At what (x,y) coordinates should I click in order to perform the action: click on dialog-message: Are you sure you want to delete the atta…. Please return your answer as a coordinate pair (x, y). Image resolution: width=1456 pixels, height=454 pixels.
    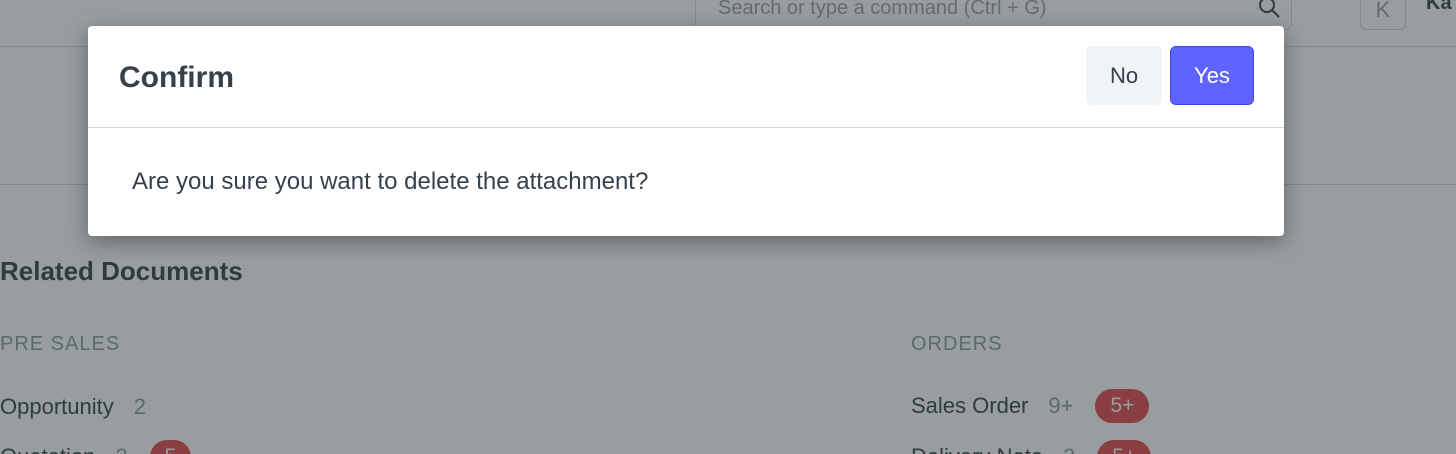
    Looking at the image, I should click on (390, 181).